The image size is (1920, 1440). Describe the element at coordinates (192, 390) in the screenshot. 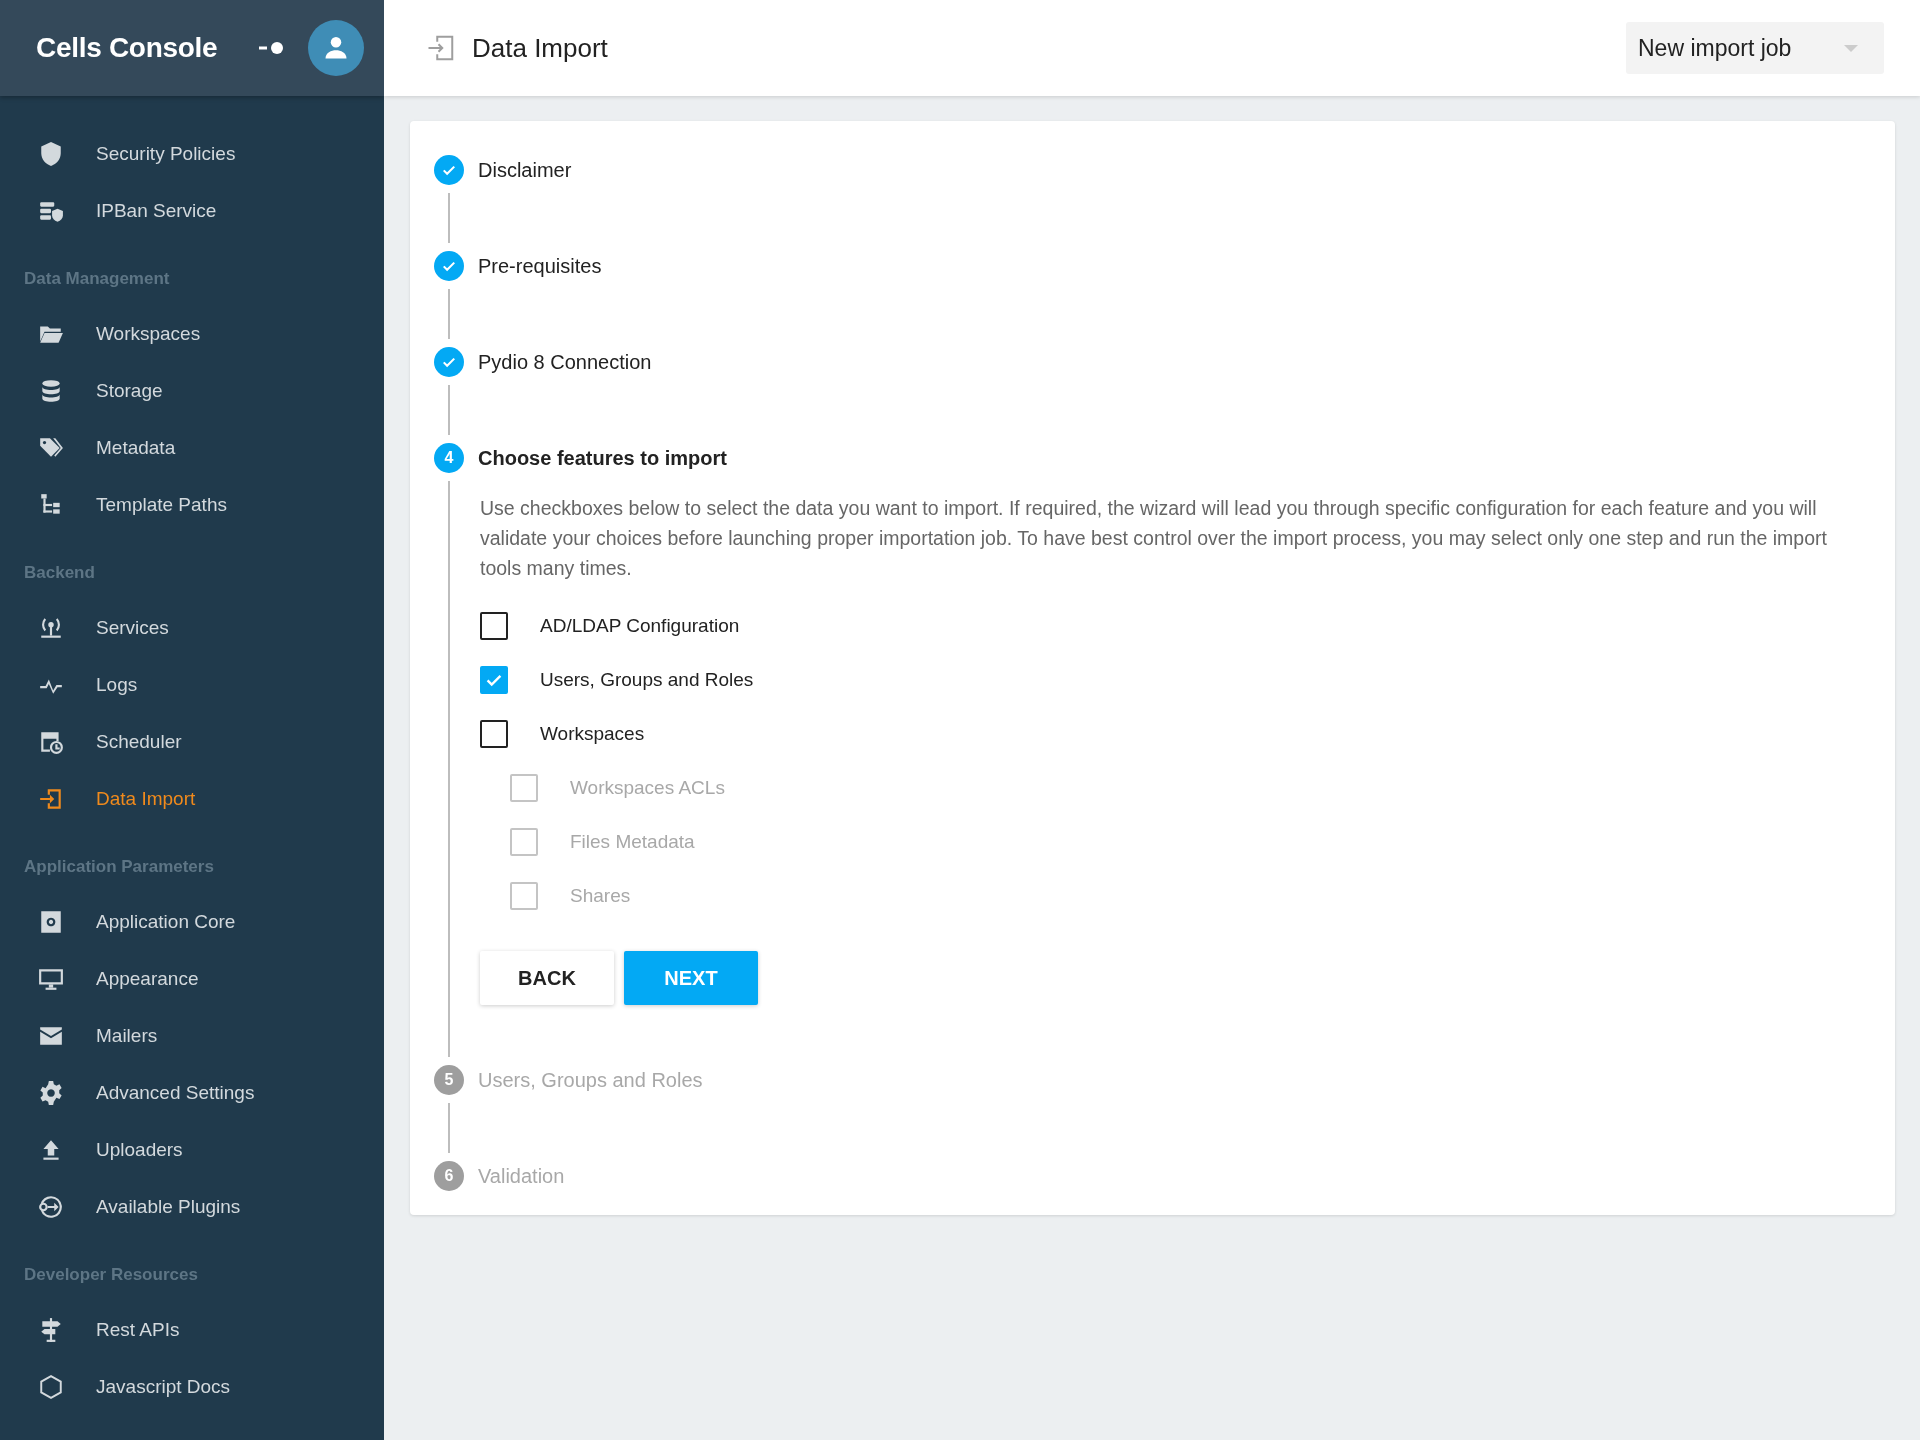

I see `sidebar-item: Storage` at that location.